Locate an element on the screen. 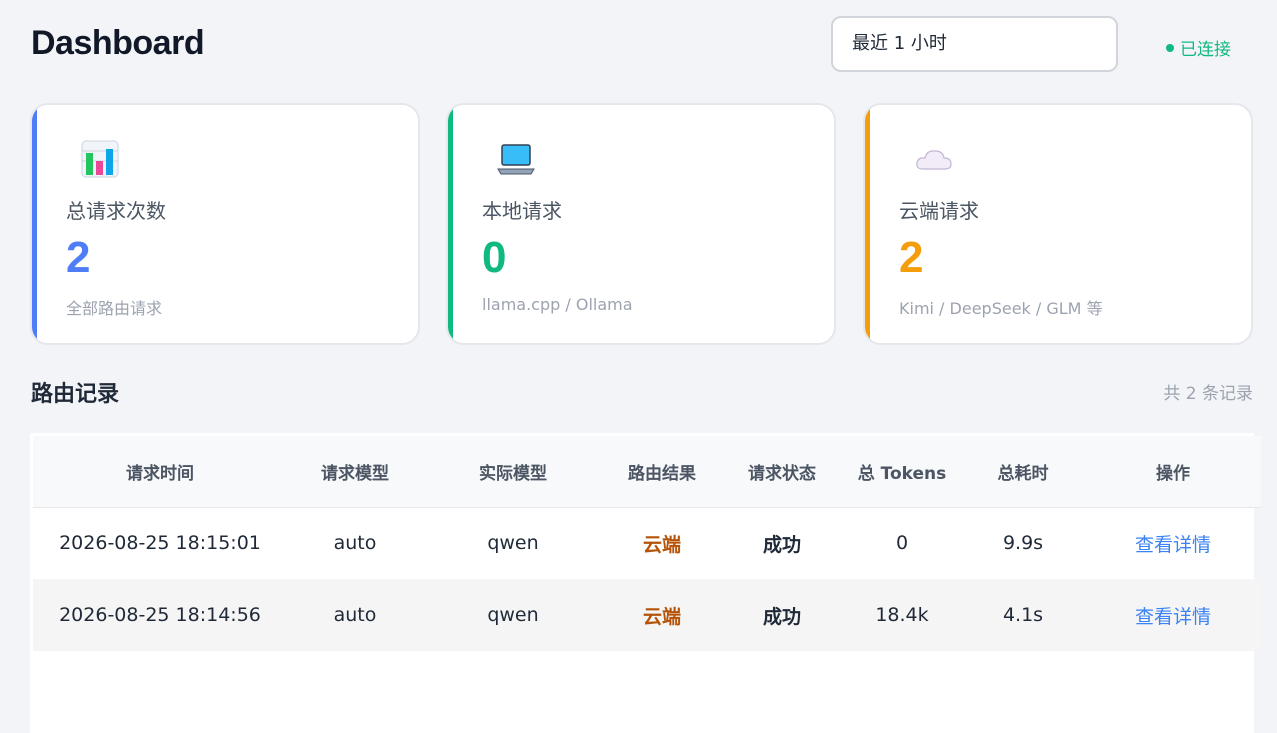  table-header-row: 请求时间 请求模型 实际模型 路由结果 请求状态 总 Tokens 总耗时 操作 is located at coordinates (647, 471).